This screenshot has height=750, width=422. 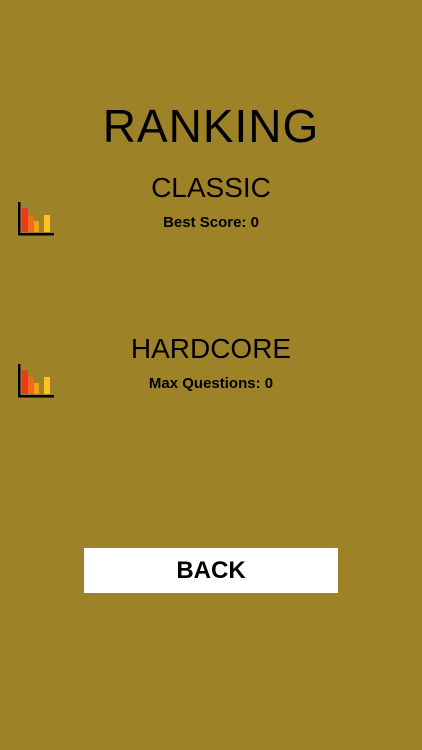 I want to click on page-title: RANKING, so click(x=211, y=126).